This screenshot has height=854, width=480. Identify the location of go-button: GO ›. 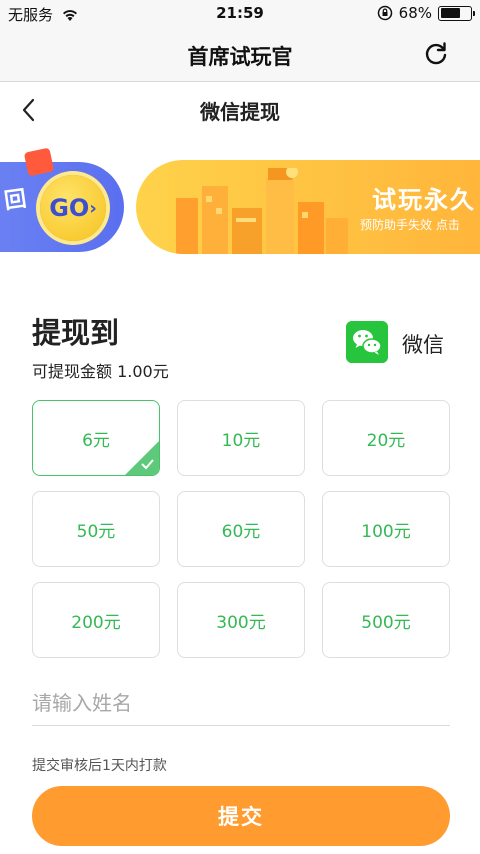
(73, 208).